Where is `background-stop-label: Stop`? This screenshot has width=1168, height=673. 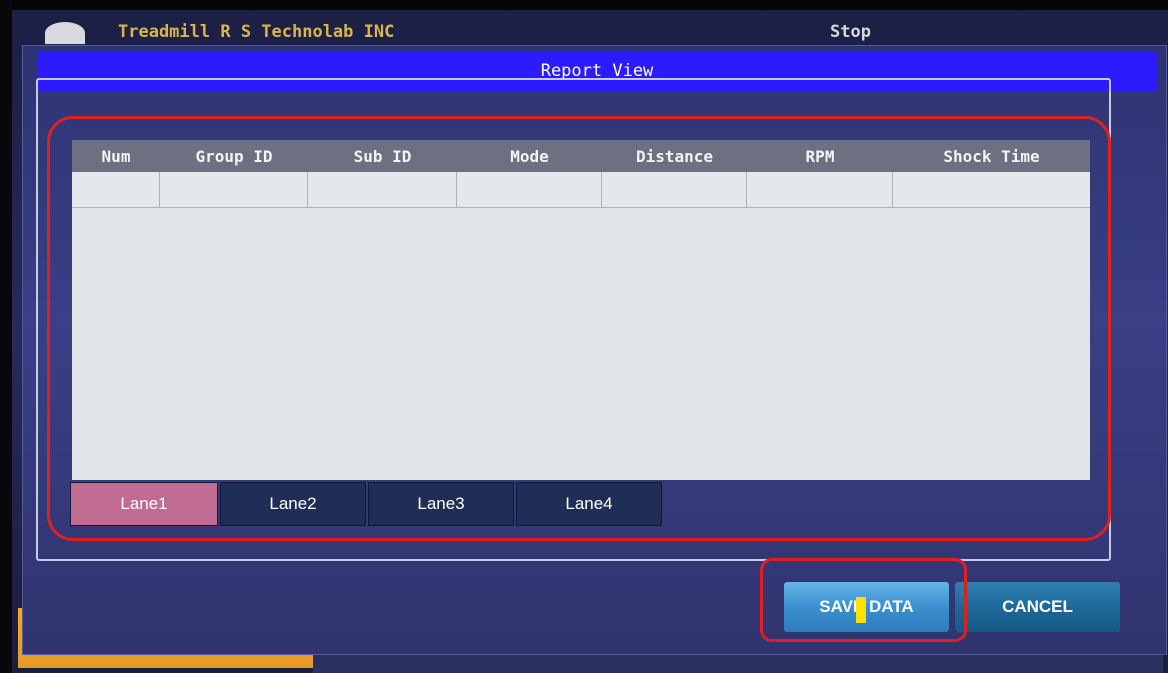 background-stop-label: Stop is located at coordinates (850, 32).